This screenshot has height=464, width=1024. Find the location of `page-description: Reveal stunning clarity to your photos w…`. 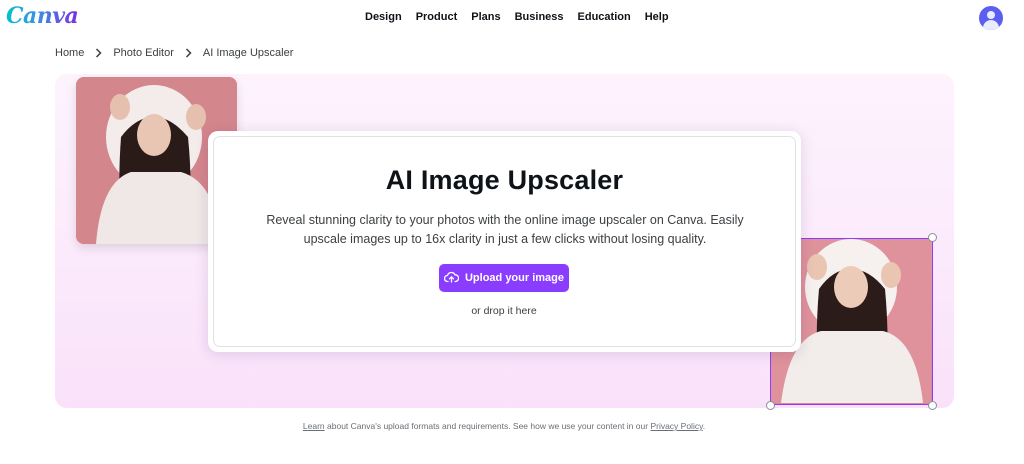

page-description: Reveal stunning clarity to your photos w… is located at coordinates (505, 229).